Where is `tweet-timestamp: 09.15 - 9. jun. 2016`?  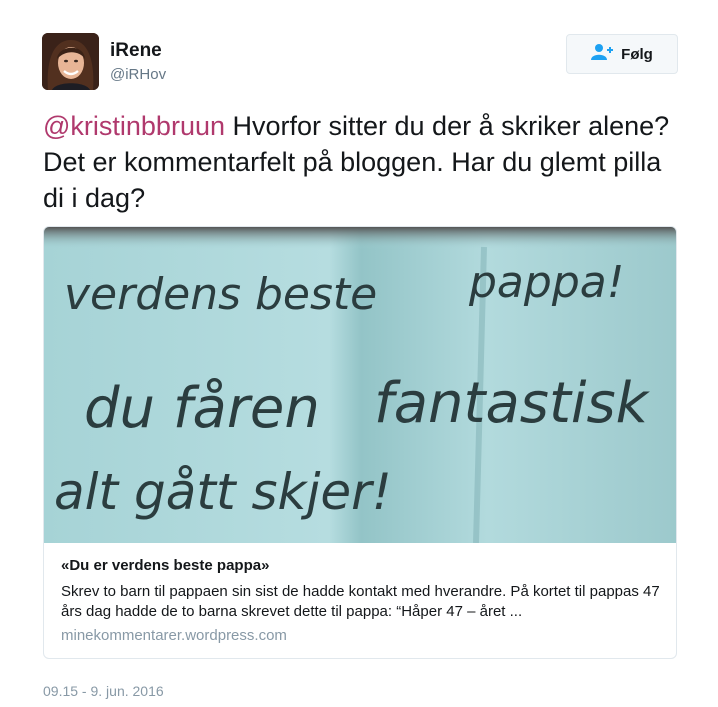 tweet-timestamp: 09.15 - 9. jun. 2016 is located at coordinates (103, 691).